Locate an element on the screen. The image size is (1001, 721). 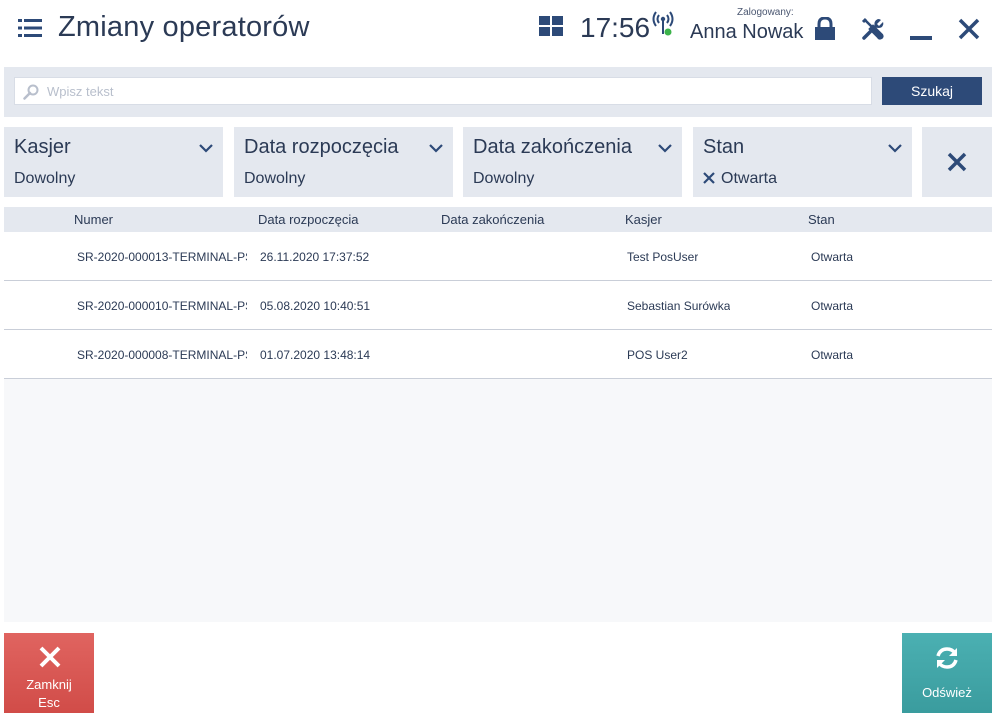
filter-stan: Stan Otwarta is located at coordinates (802, 162).